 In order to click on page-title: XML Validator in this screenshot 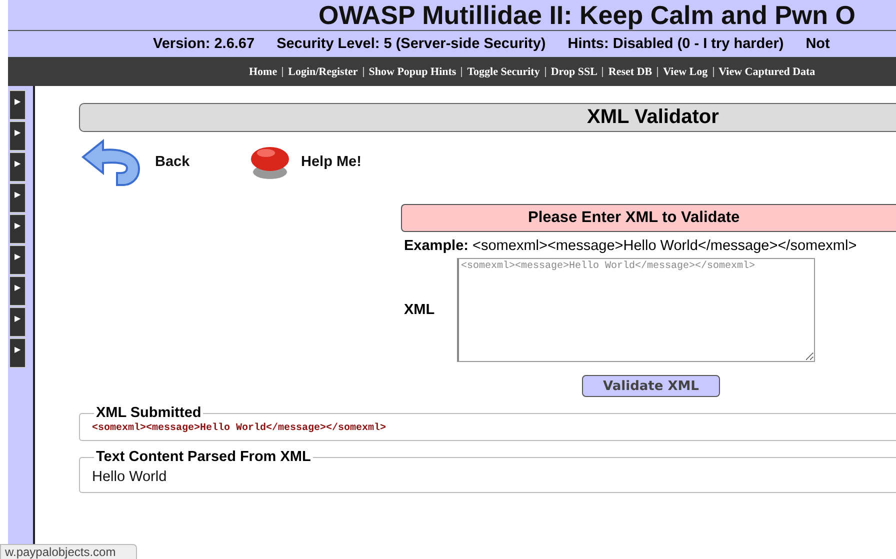, I will do `click(487, 117)`.